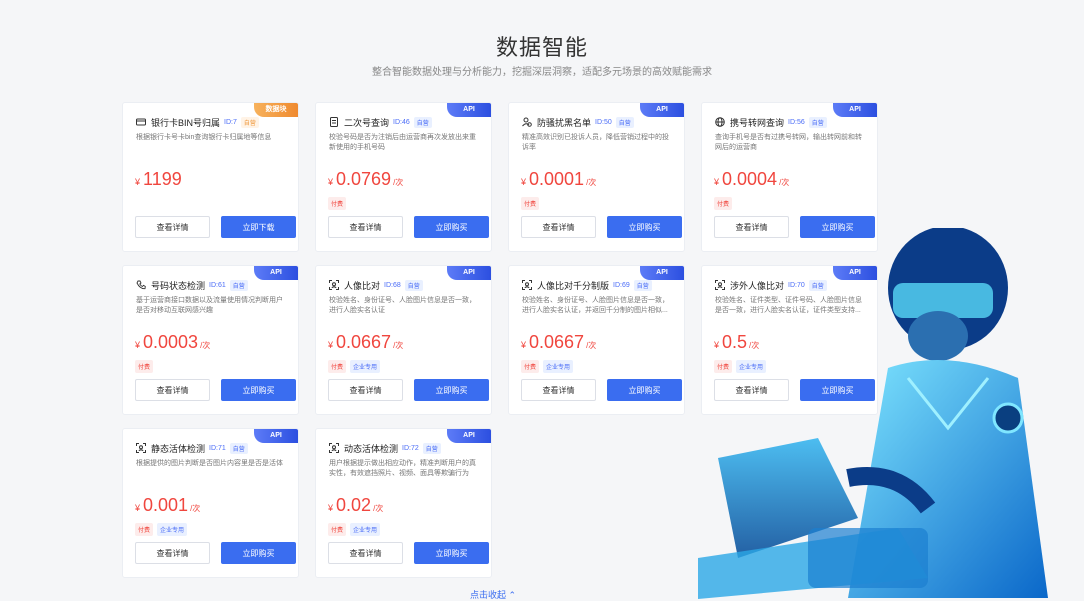  I want to click on product-id: ID:7, so click(230, 122).